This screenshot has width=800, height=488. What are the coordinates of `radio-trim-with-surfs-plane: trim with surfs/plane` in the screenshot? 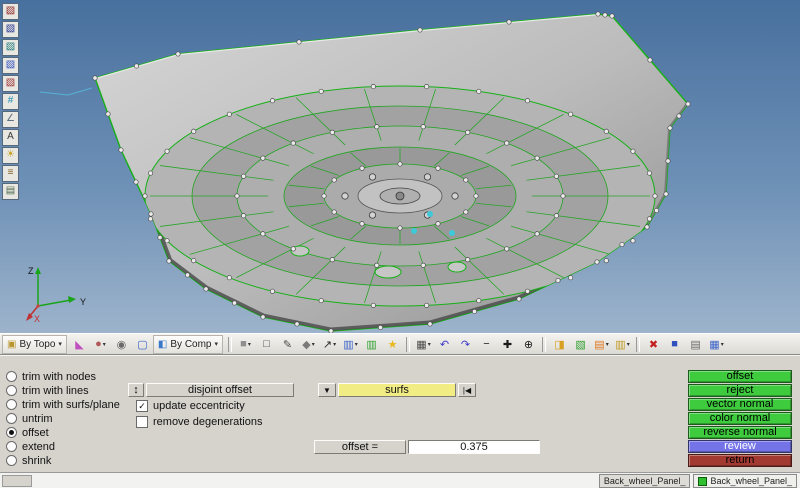 It's located at (63, 404).